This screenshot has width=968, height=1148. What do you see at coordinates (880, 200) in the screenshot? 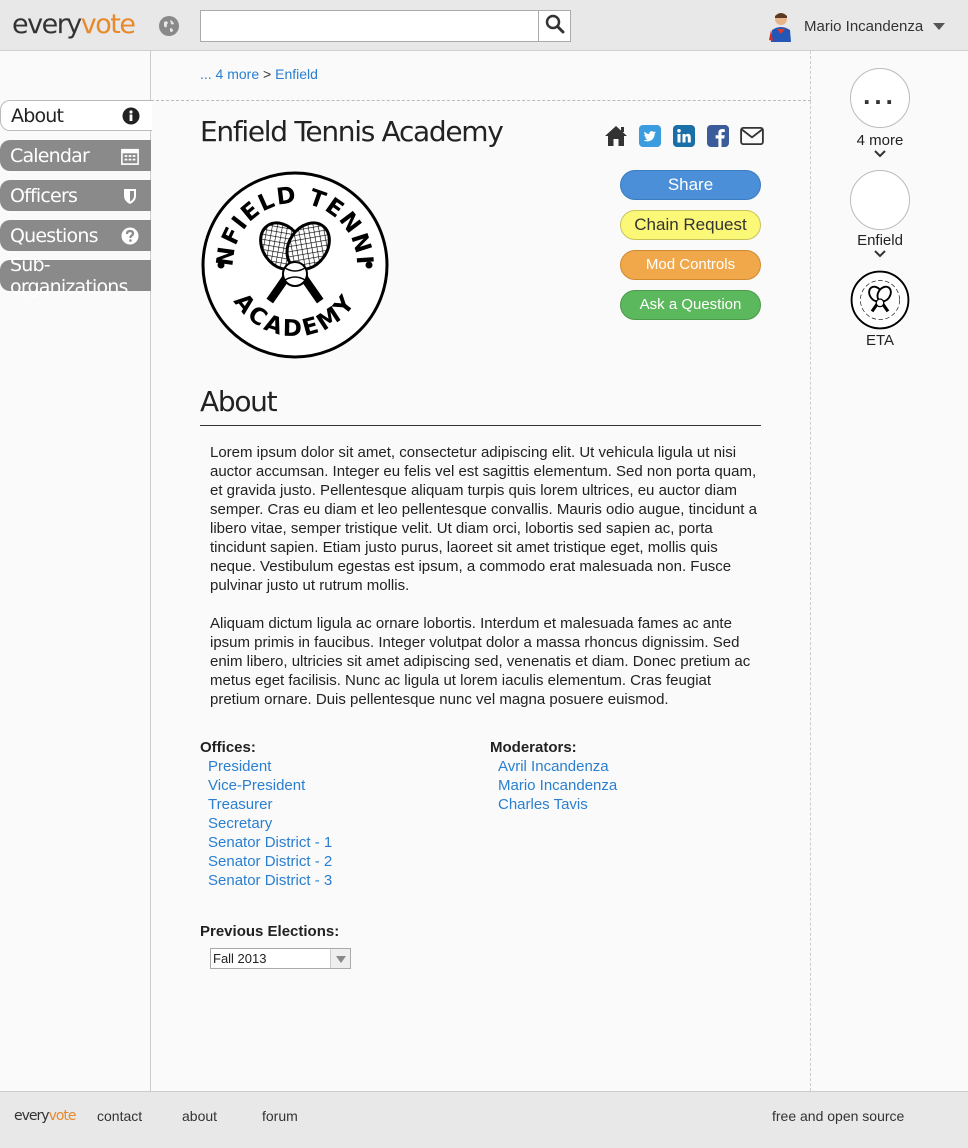
I see `rail-parent-circle` at bounding box center [880, 200].